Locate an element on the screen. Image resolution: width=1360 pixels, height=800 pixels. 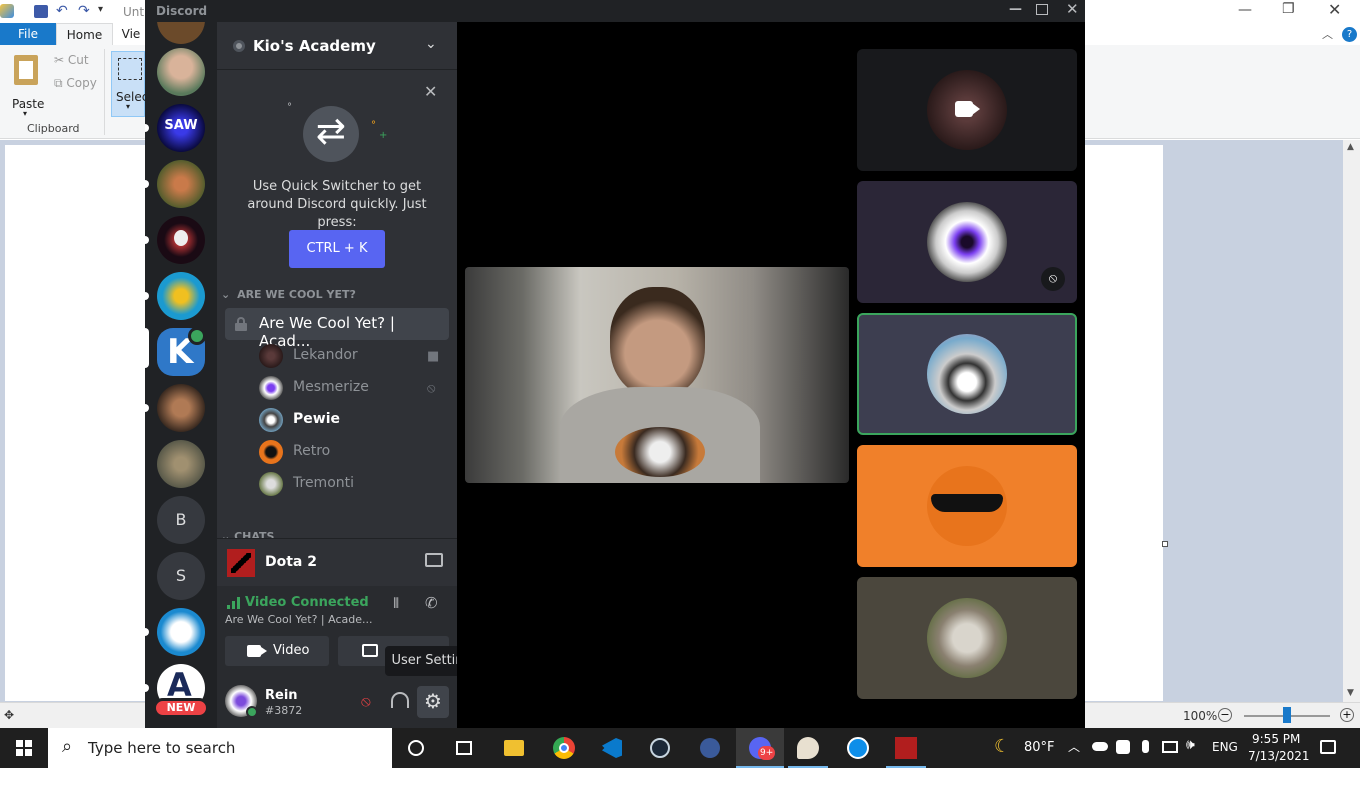
server-icon-animal is located at coordinates (181, 464).